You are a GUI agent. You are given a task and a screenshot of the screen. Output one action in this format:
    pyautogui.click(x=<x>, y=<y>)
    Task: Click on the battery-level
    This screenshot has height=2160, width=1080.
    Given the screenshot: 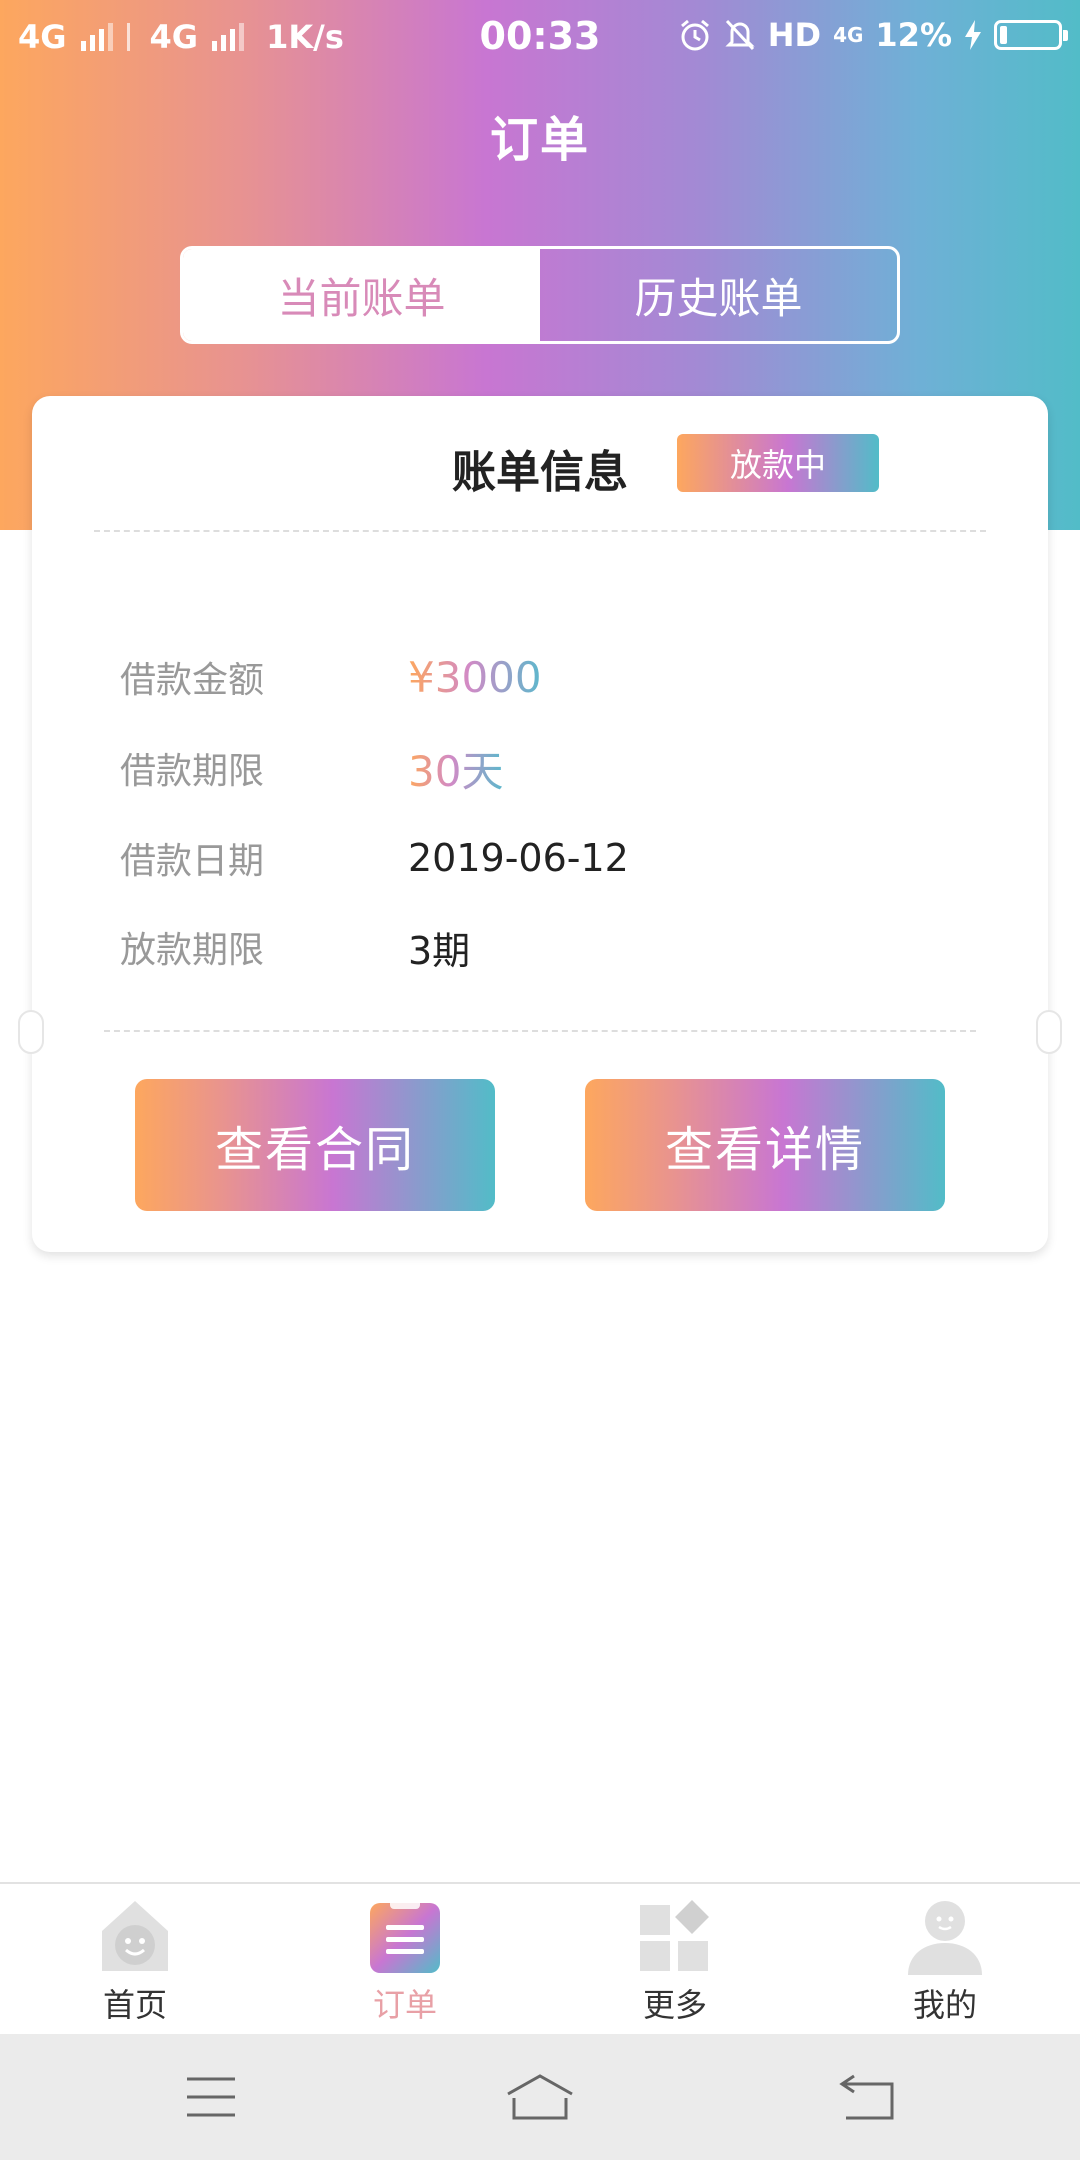 What is the action you would take?
    pyautogui.click(x=1003, y=35)
    